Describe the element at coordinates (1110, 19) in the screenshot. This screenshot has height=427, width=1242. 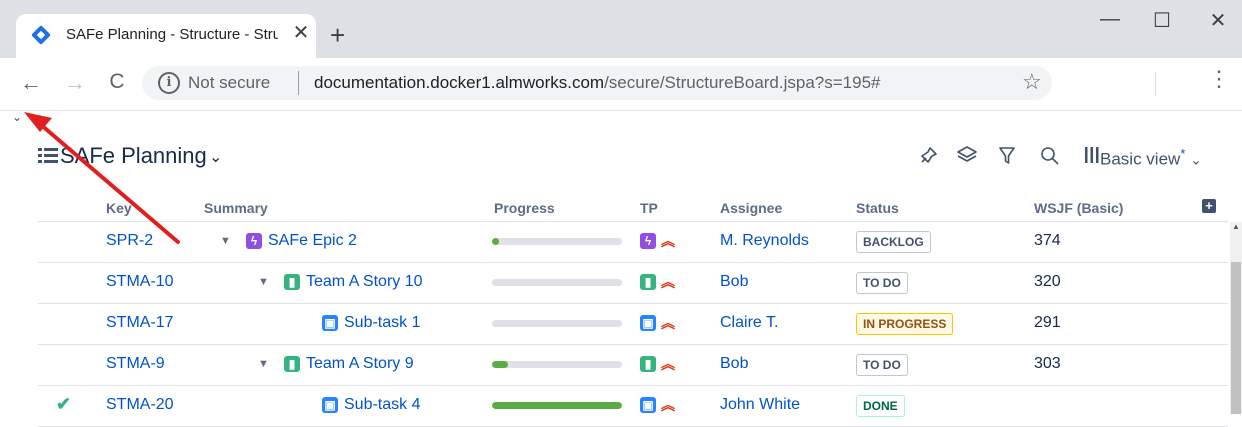
I see `minimize-button: —` at that location.